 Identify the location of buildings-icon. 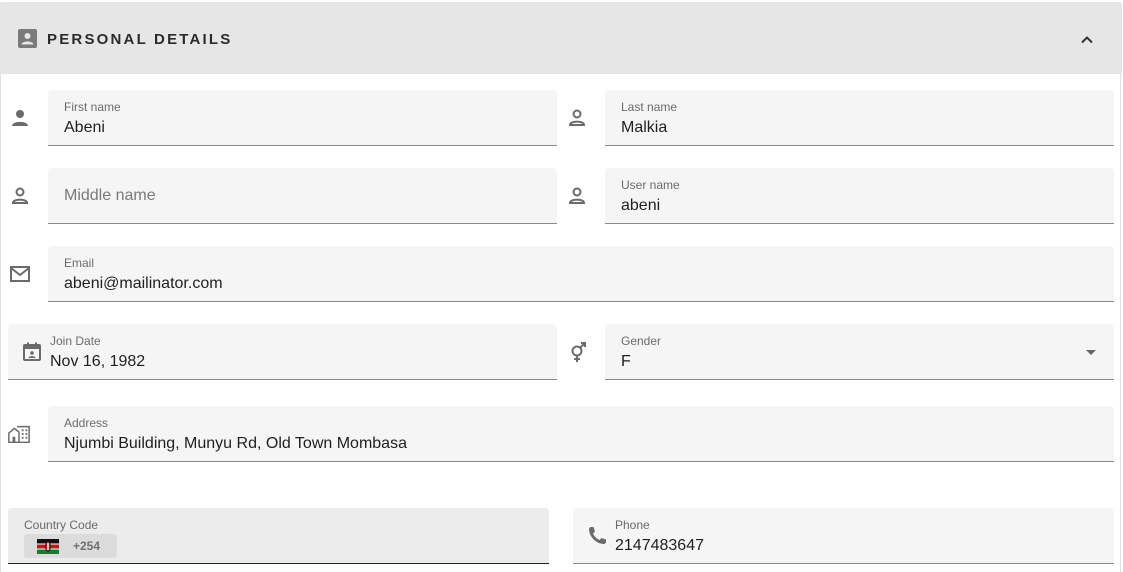
(19, 434).